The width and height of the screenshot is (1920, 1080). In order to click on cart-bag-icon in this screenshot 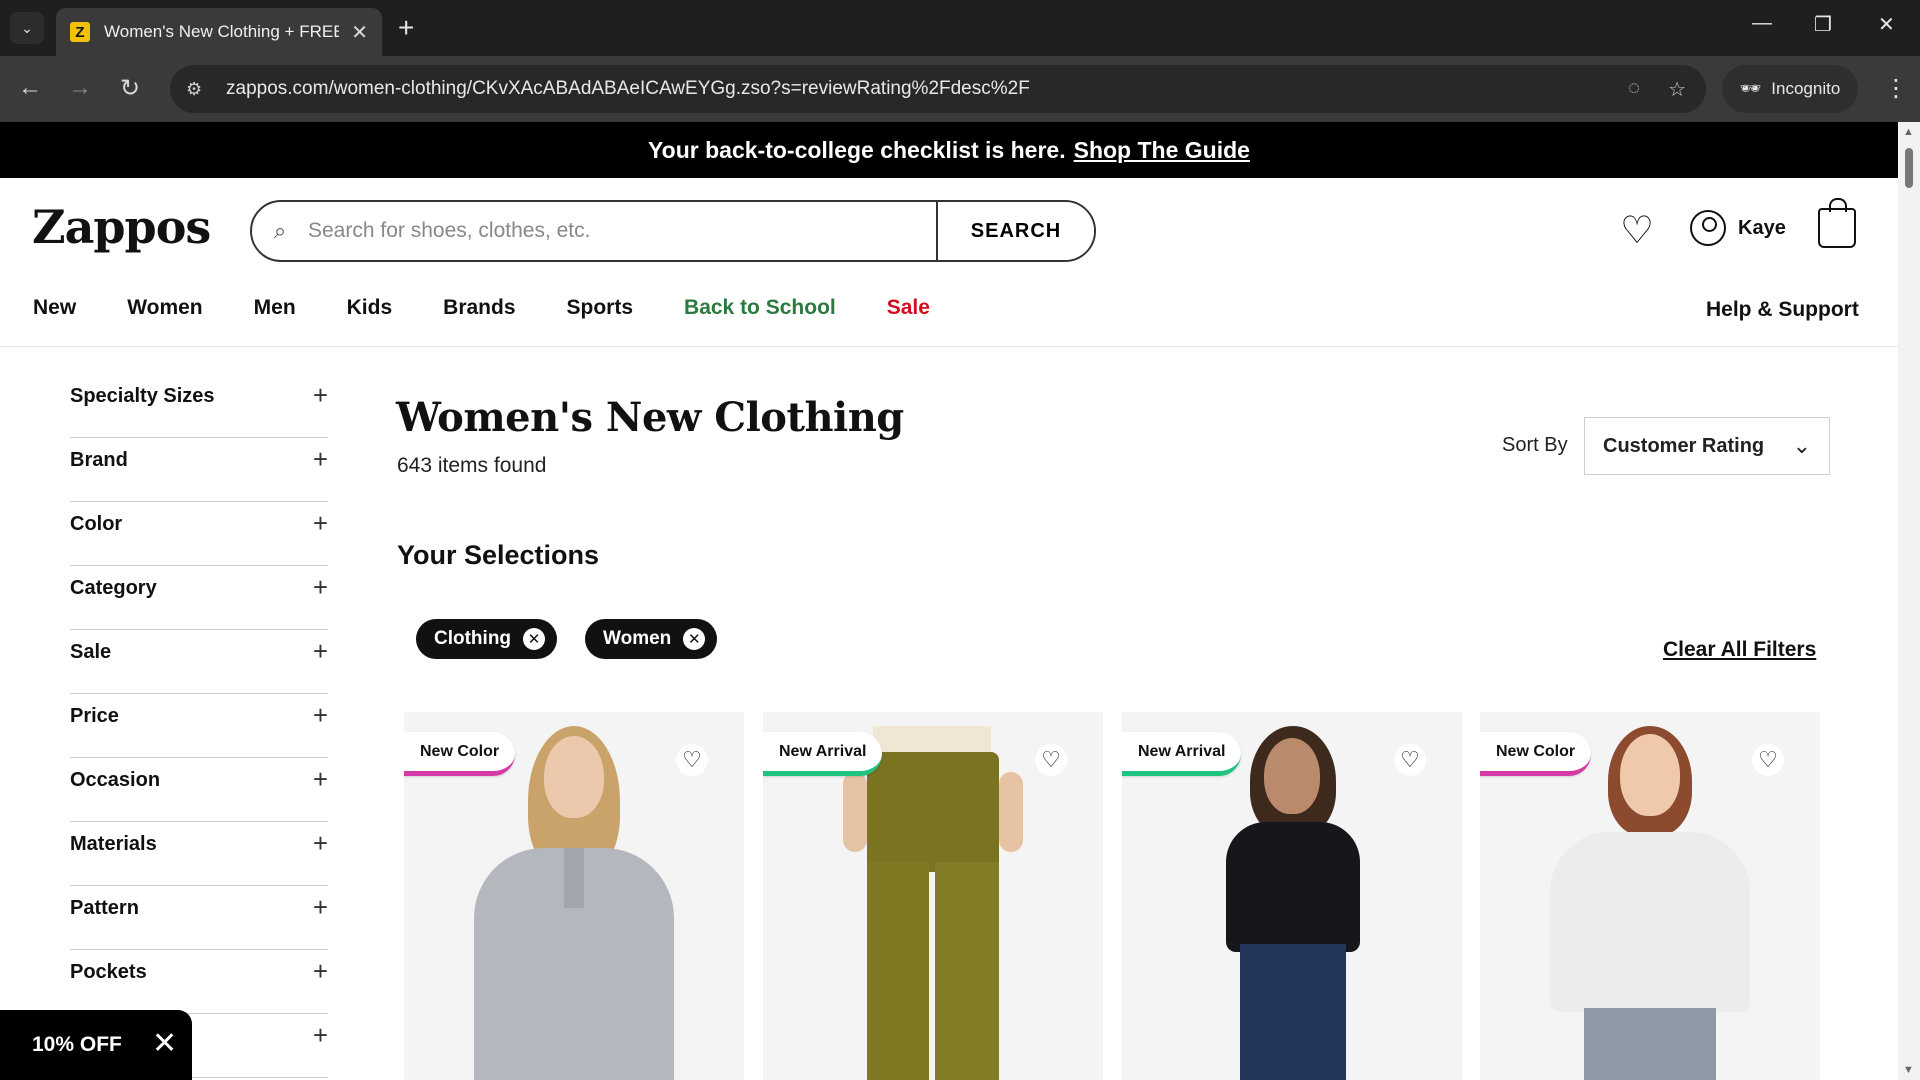, I will do `click(1837, 223)`.